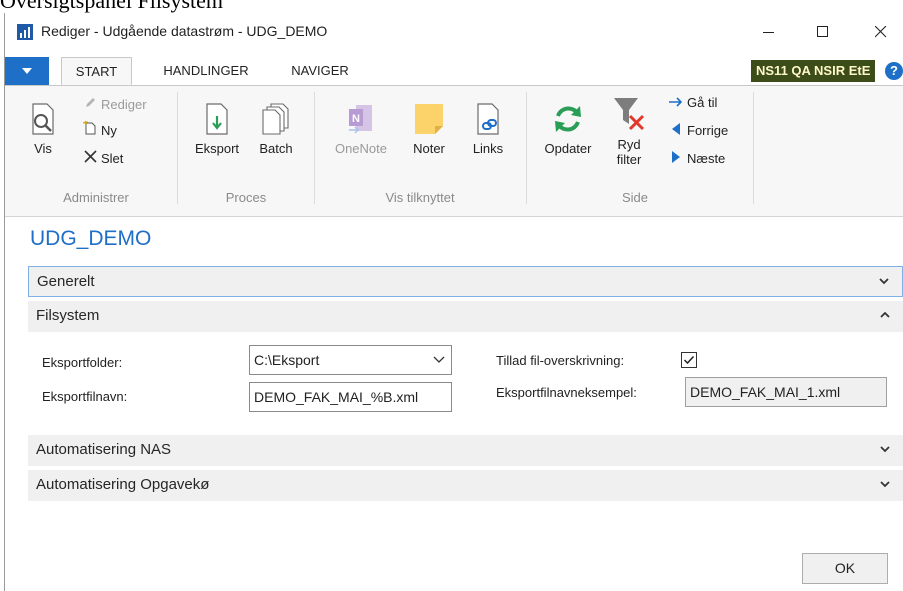 This screenshot has height=591, width=903. What do you see at coordinates (104, 449) in the screenshot?
I see `fasttab-label: Automatisering NAS` at bounding box center [104, 449].